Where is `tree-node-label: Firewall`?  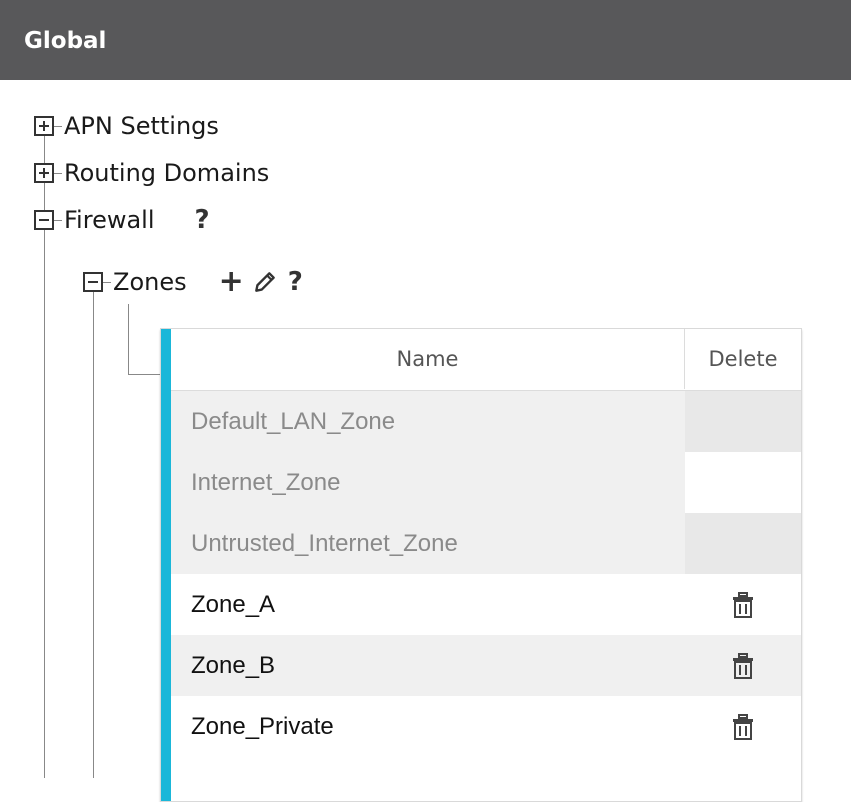 tree-node-label: Firewall is located at coordinates (109, 220).